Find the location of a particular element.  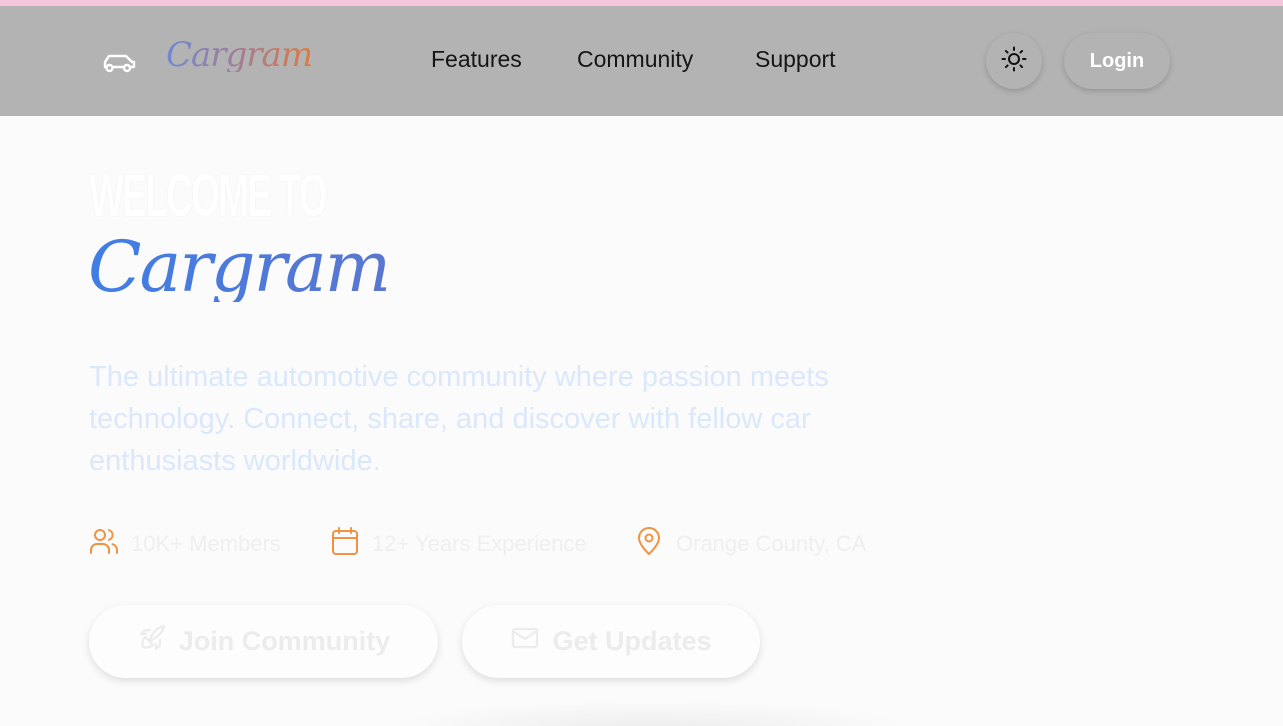

get-updates-label: Get Updates is located at coordinates (632, 641).